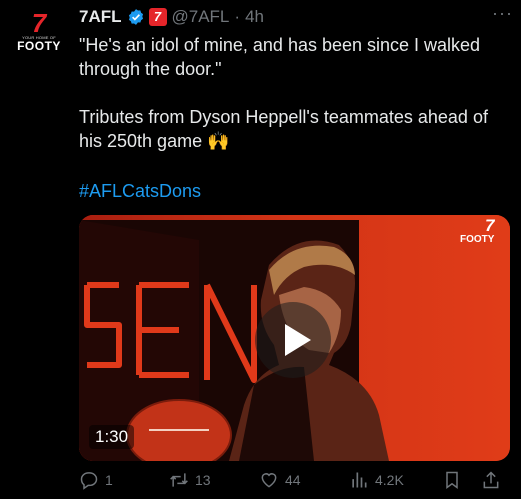  Describe the element at coordinates (359, 480) in the screenshot. I see `views-chart-icon` at that location.